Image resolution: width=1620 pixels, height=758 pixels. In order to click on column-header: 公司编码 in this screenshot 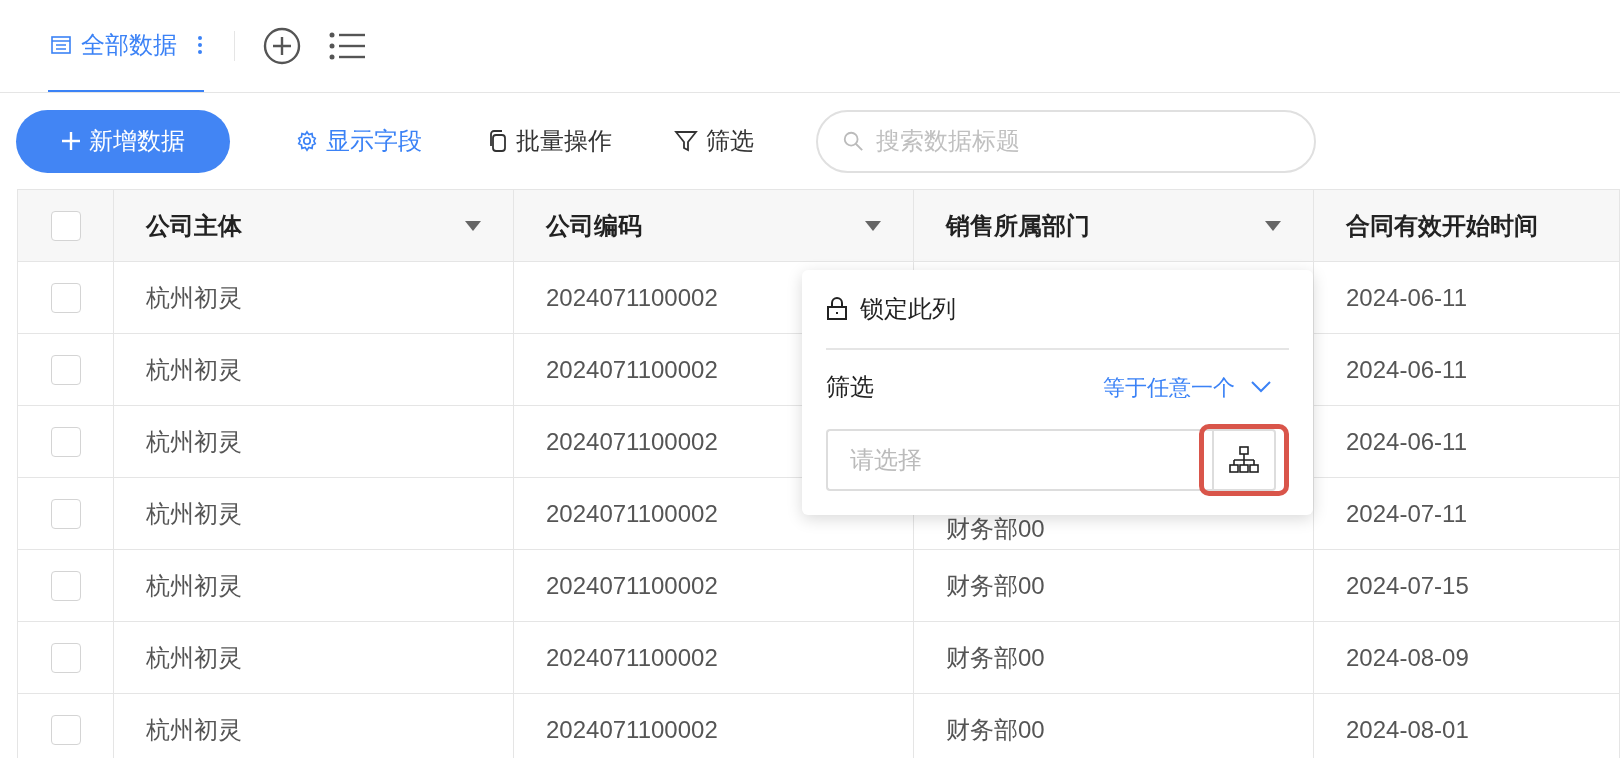, I will do `click(714, 225)`.